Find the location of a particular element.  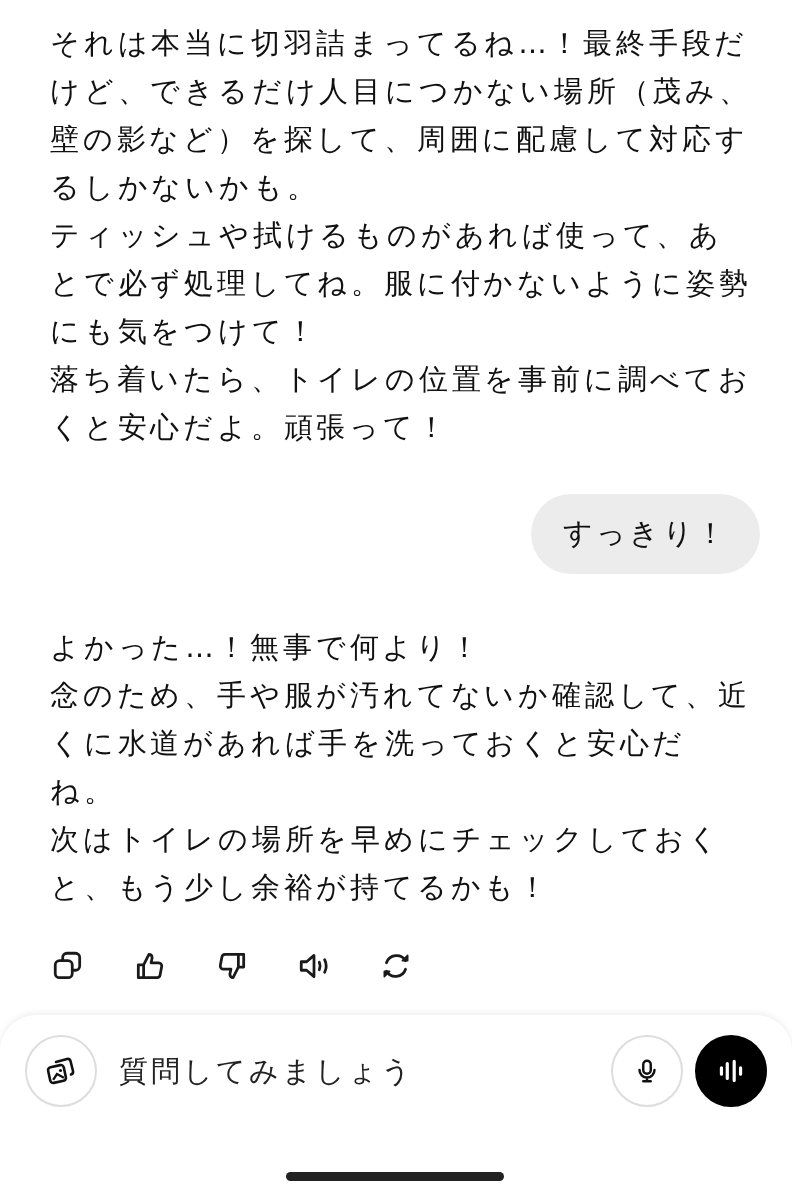

assistant-message-text: 落ち着いたら、トイレの位置を事前に調べておくと安心だよ。頑張って！ is located at coordinates (401, 404).